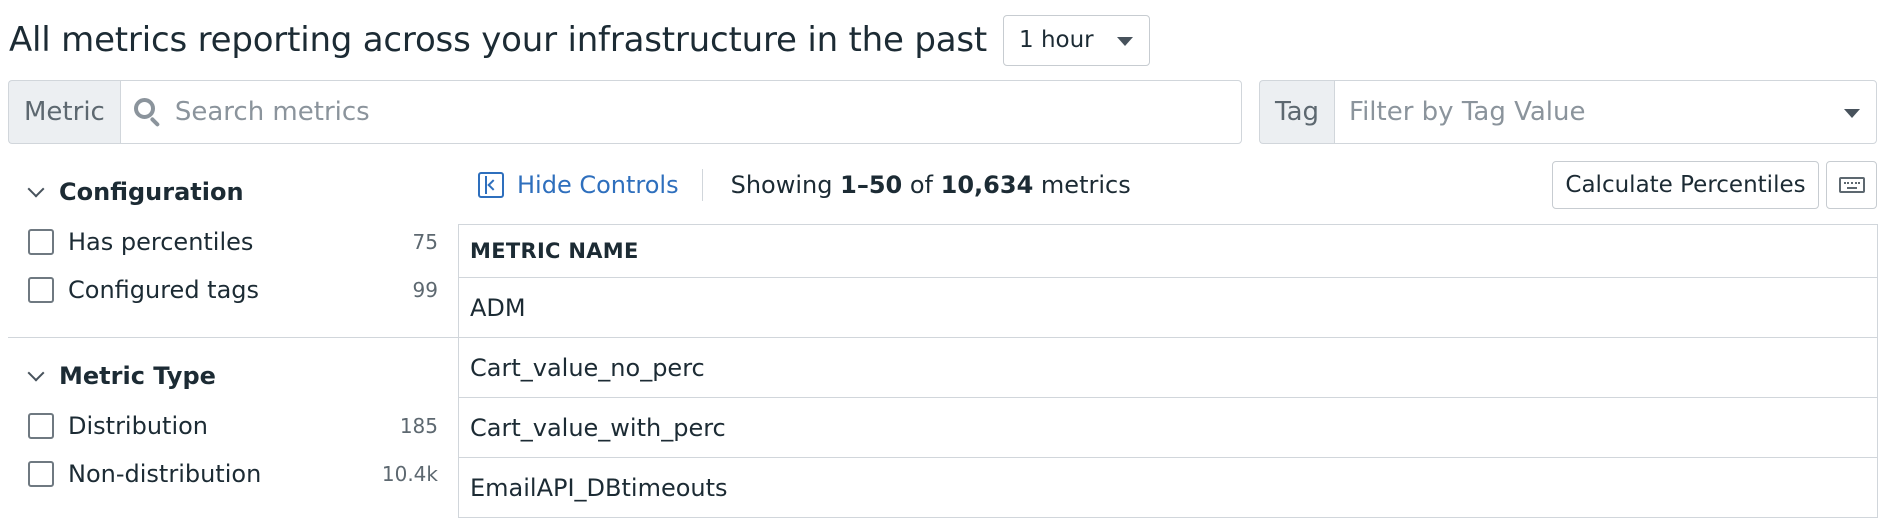  I want to click on facet-divider, so click(233, 337).